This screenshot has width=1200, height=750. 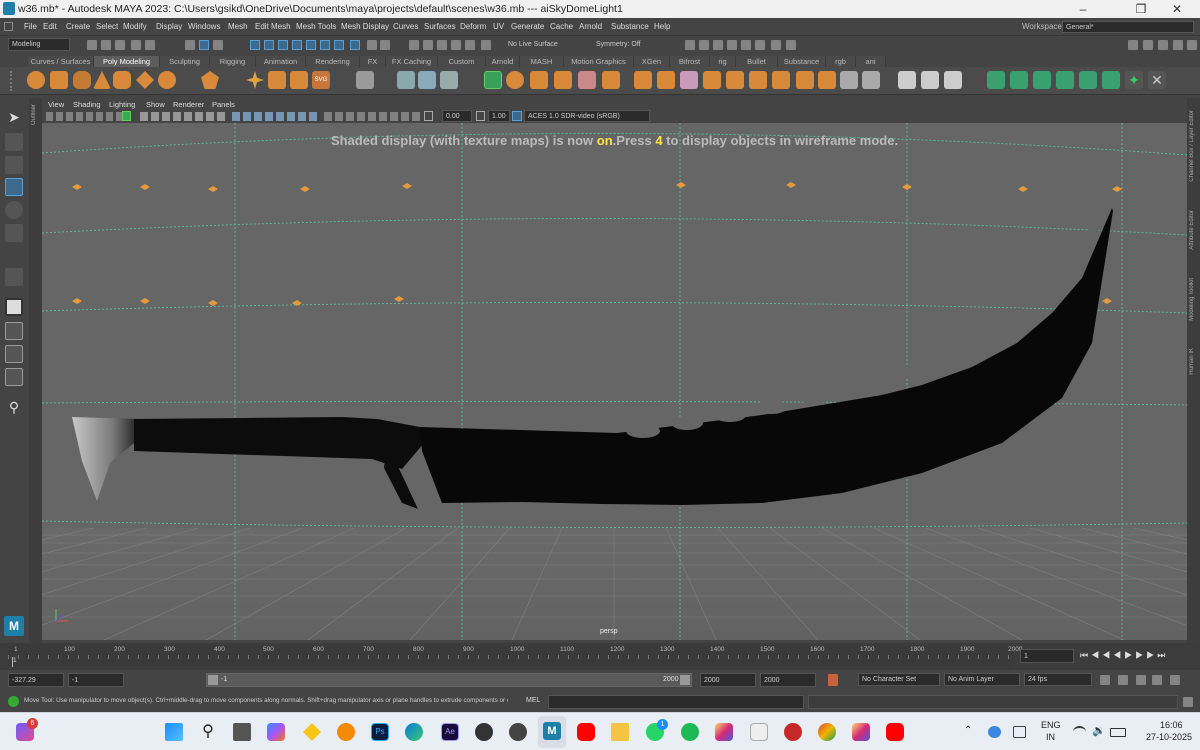 I want to click on relax-icon, so click(x=1019, y=80).